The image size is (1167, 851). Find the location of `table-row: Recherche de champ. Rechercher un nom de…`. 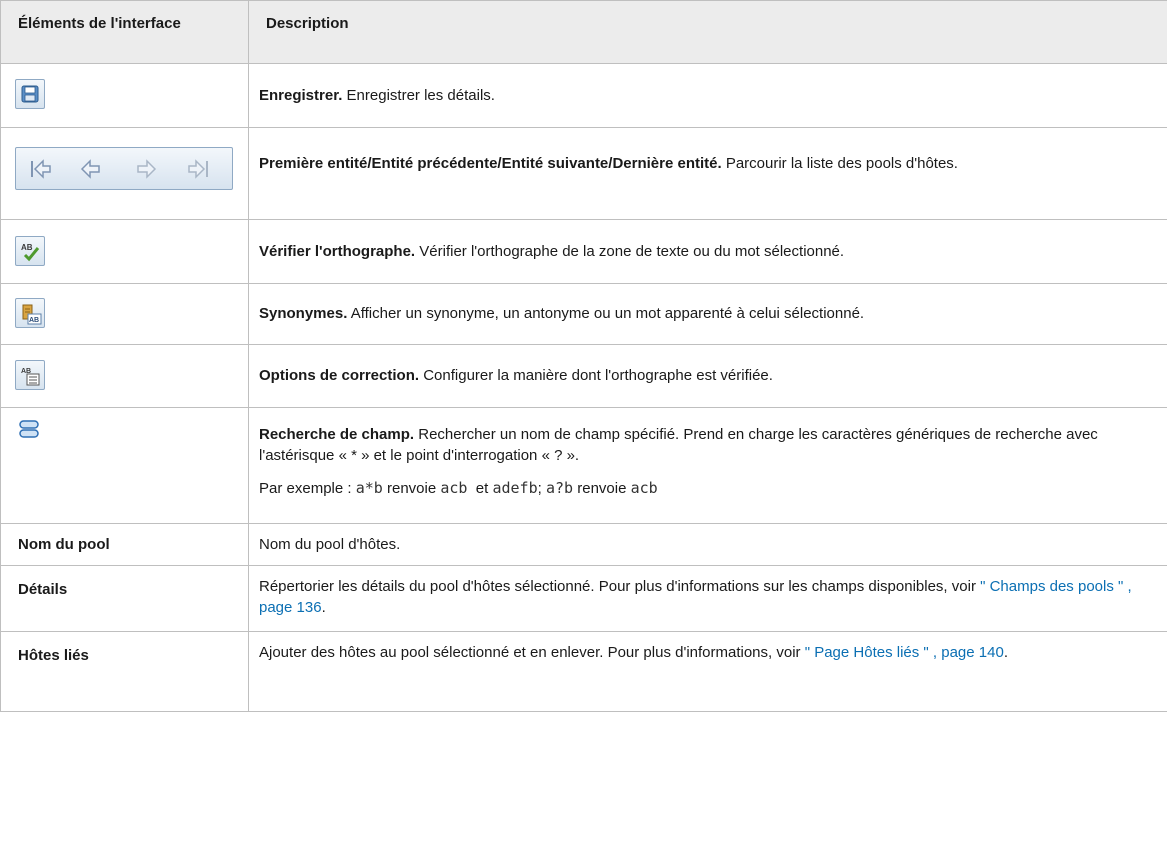

table-row: Recherche de champ. Rechercher un nom de… is located at coordinates (583, 465).